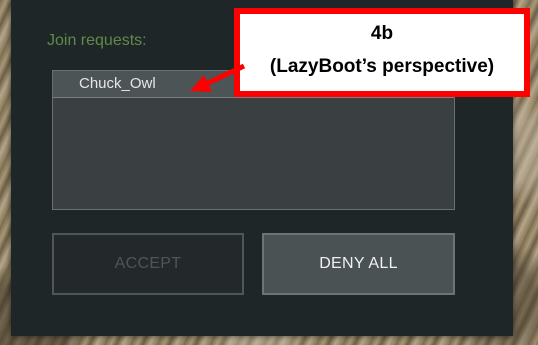  Describe the element at coordinates (218, 77) in the screenshot. I see `annotation-arrow-icon` at that location.